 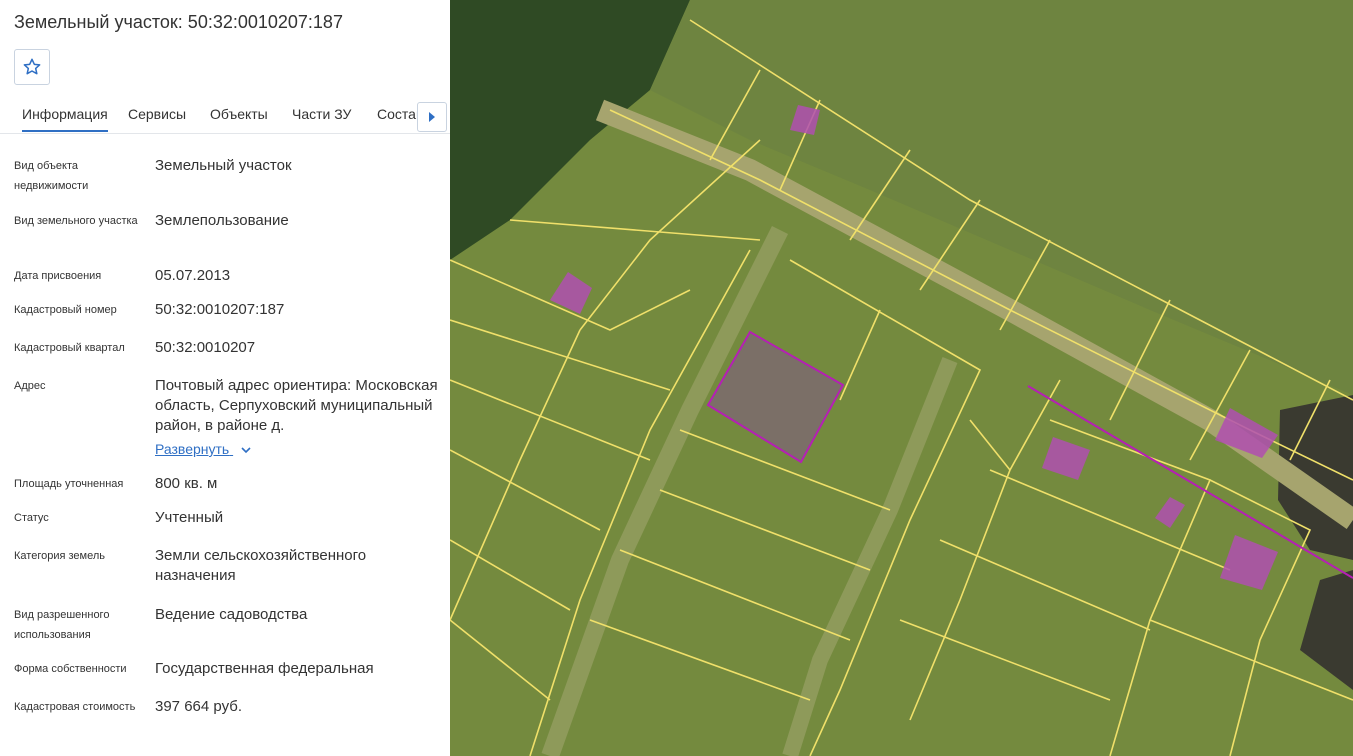 What do you see at coordinates (157, 114) in the screenshot?
I see `tab-services: Сервисы` at bounding box center [157, 114].